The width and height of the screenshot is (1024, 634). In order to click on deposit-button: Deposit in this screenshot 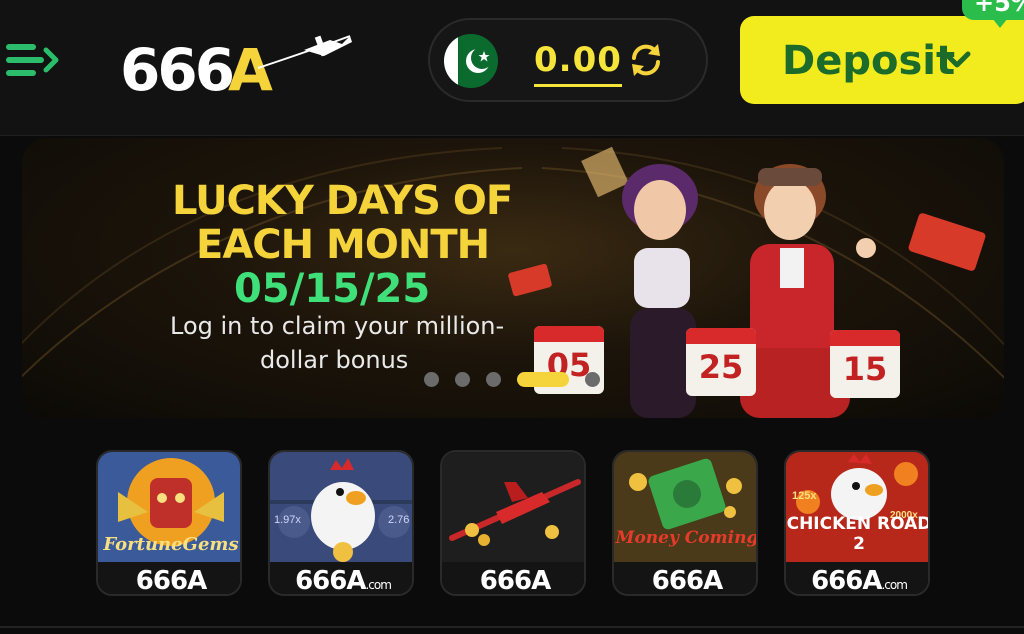, I will do `click(882, 60)`.